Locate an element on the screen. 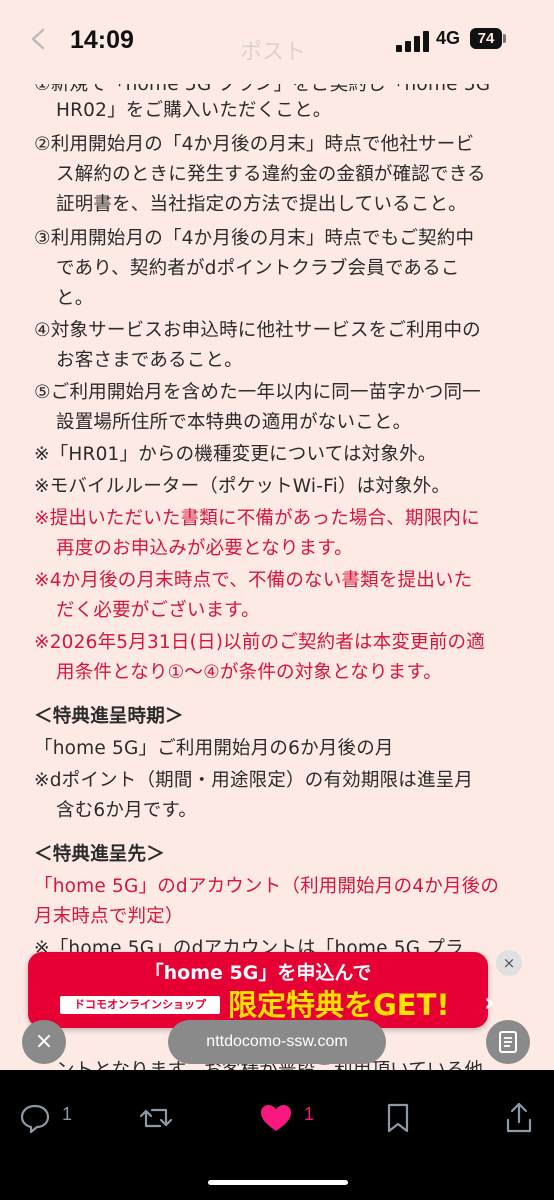 The image size is (554, 1200). reply-icon is located at coordinates (35, 1118).